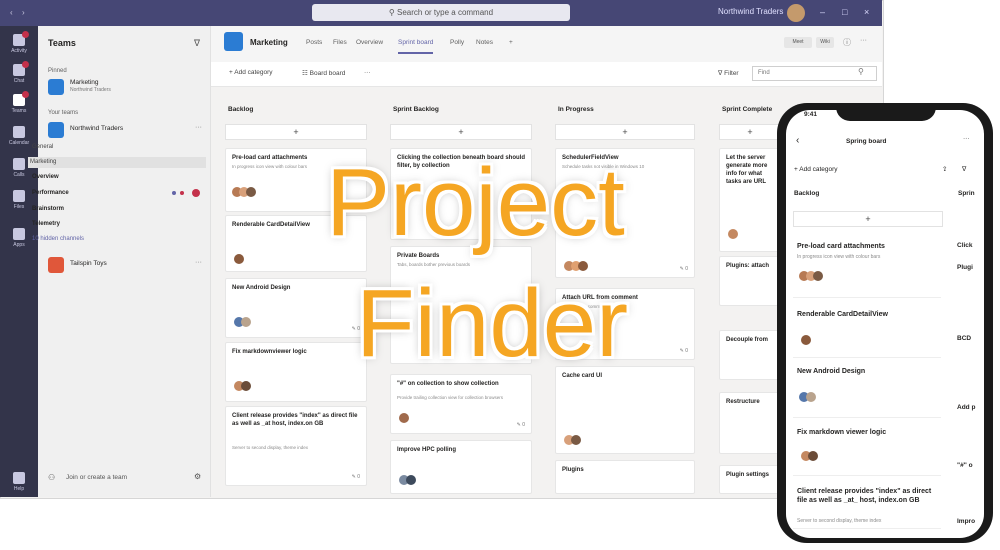 This screenshot has height=550, width=1000. I want to click on card-title: New Android Design, so click(261, 288).